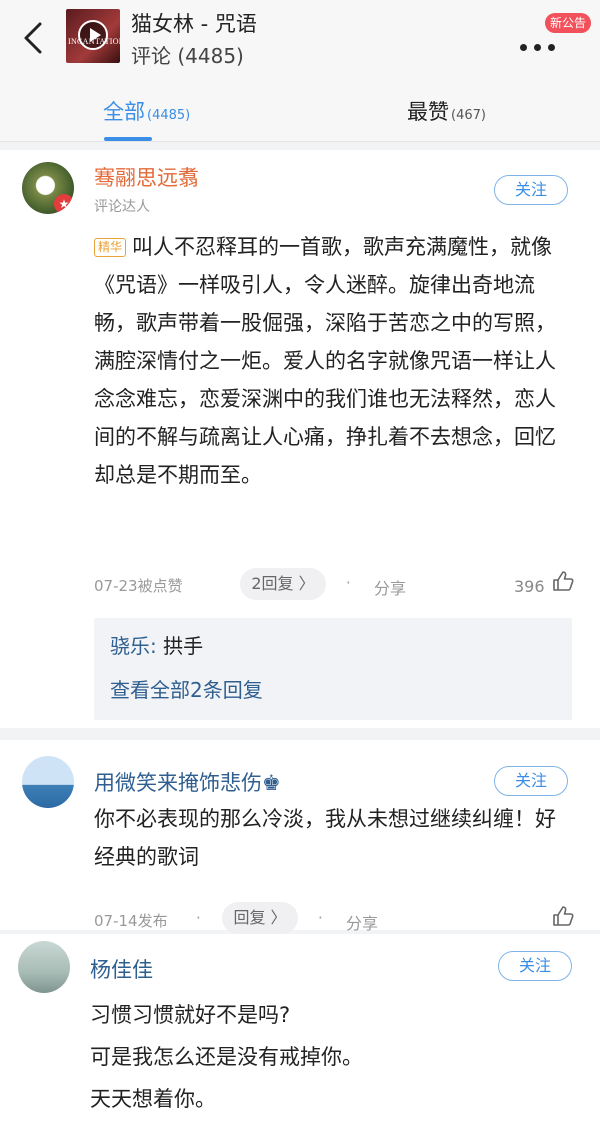 This screenshot has height=1129, width=600. Describe the element at coordinates (186, 688) in the screenshot. I see `view-all-replies-link: 查看全部2条回复` at that location.